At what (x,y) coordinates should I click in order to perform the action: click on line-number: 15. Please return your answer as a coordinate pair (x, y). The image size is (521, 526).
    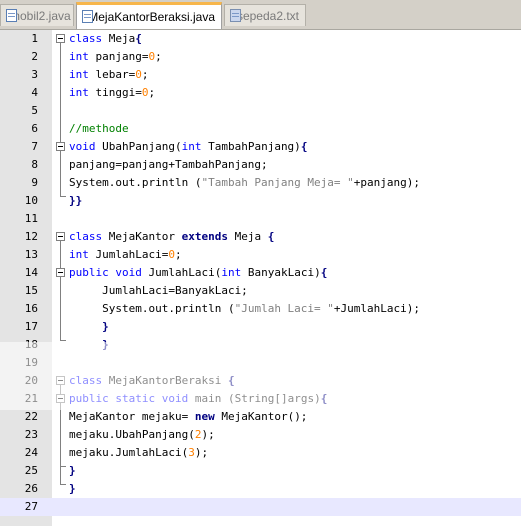
    Looking at the image, I should click on (31, 290).